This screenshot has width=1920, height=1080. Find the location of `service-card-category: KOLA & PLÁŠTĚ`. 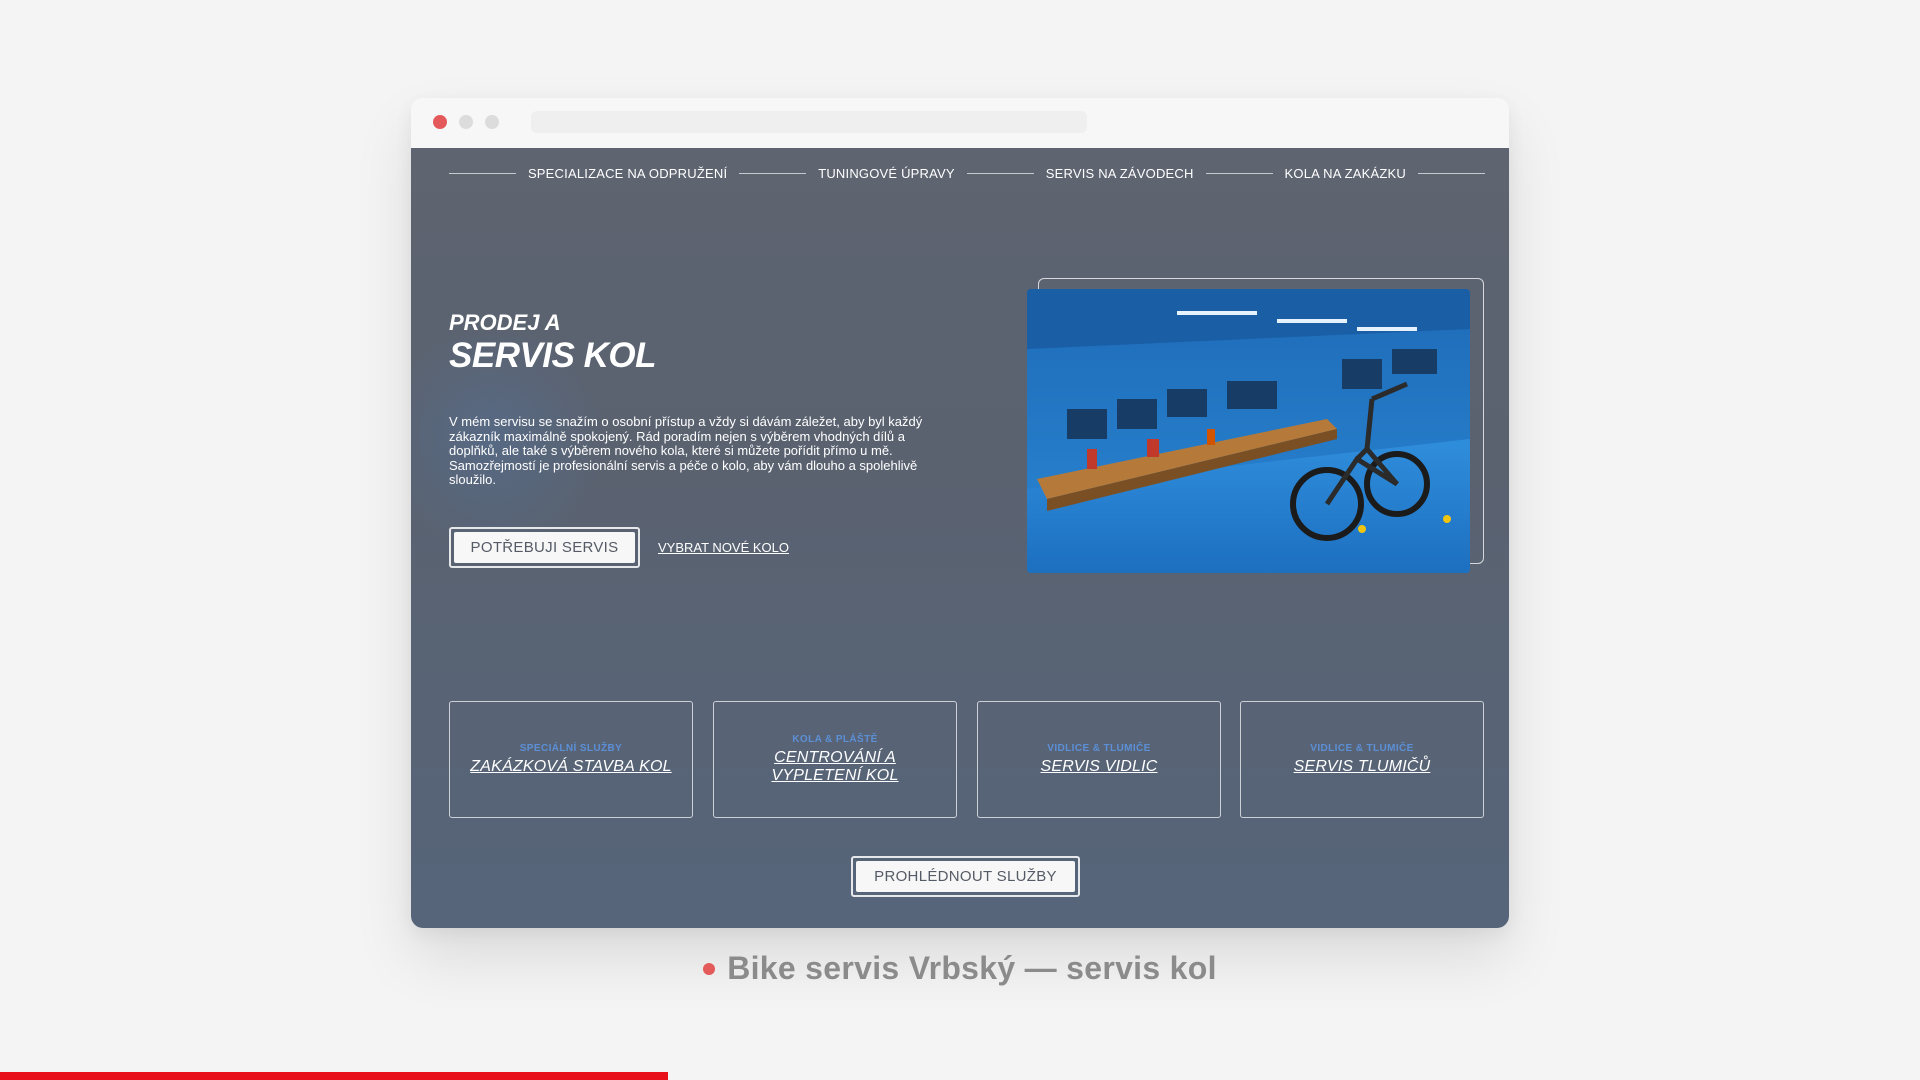

service-card-category: KOLA & PLÁŠTĚ is located at coordinates (835, 739).